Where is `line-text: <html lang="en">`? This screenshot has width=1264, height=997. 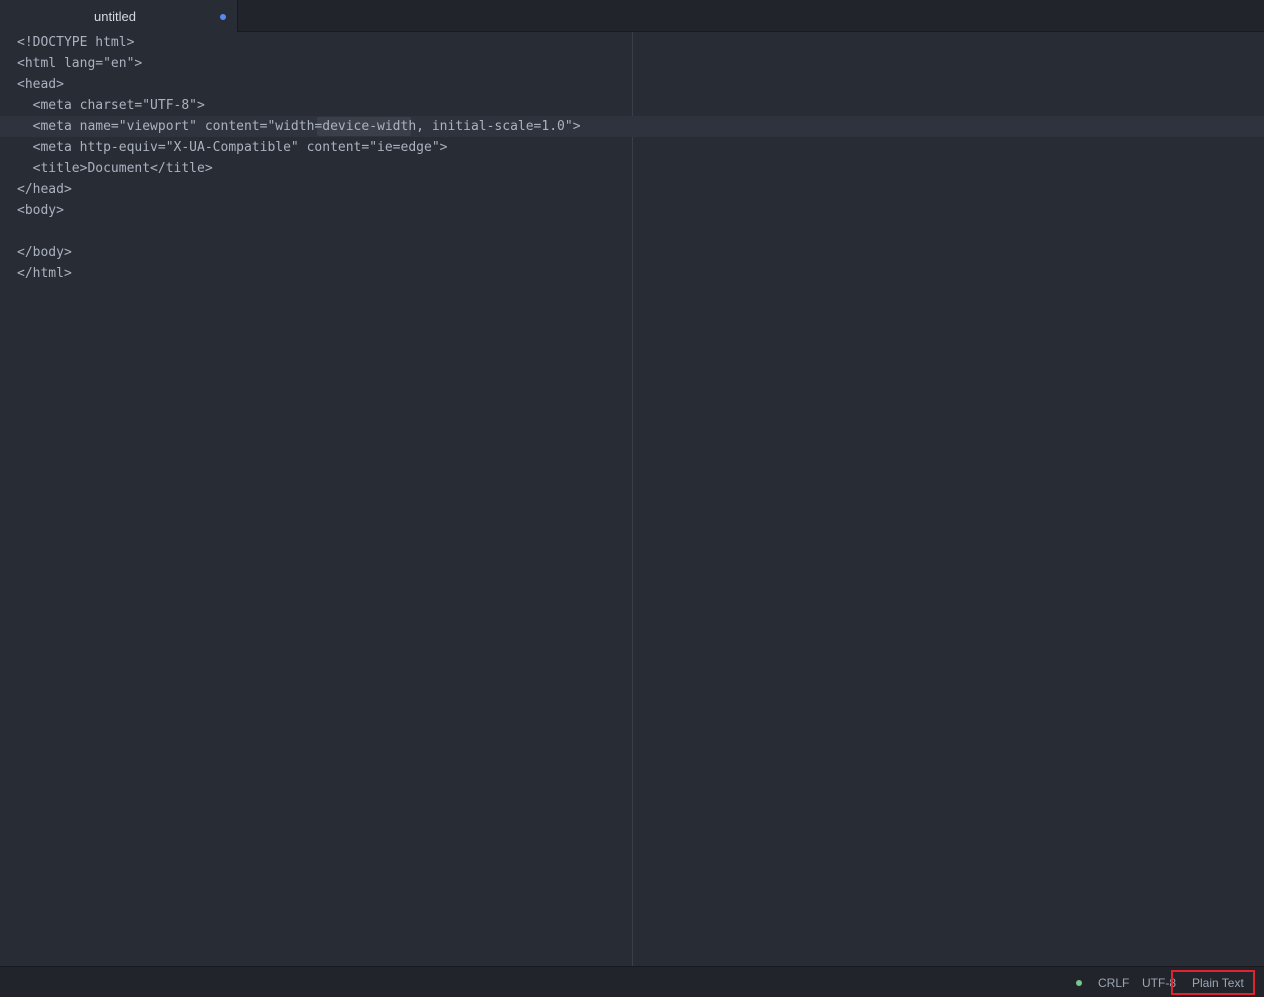 line-text: <html lang="en"> is located at coordinates (80, 63).